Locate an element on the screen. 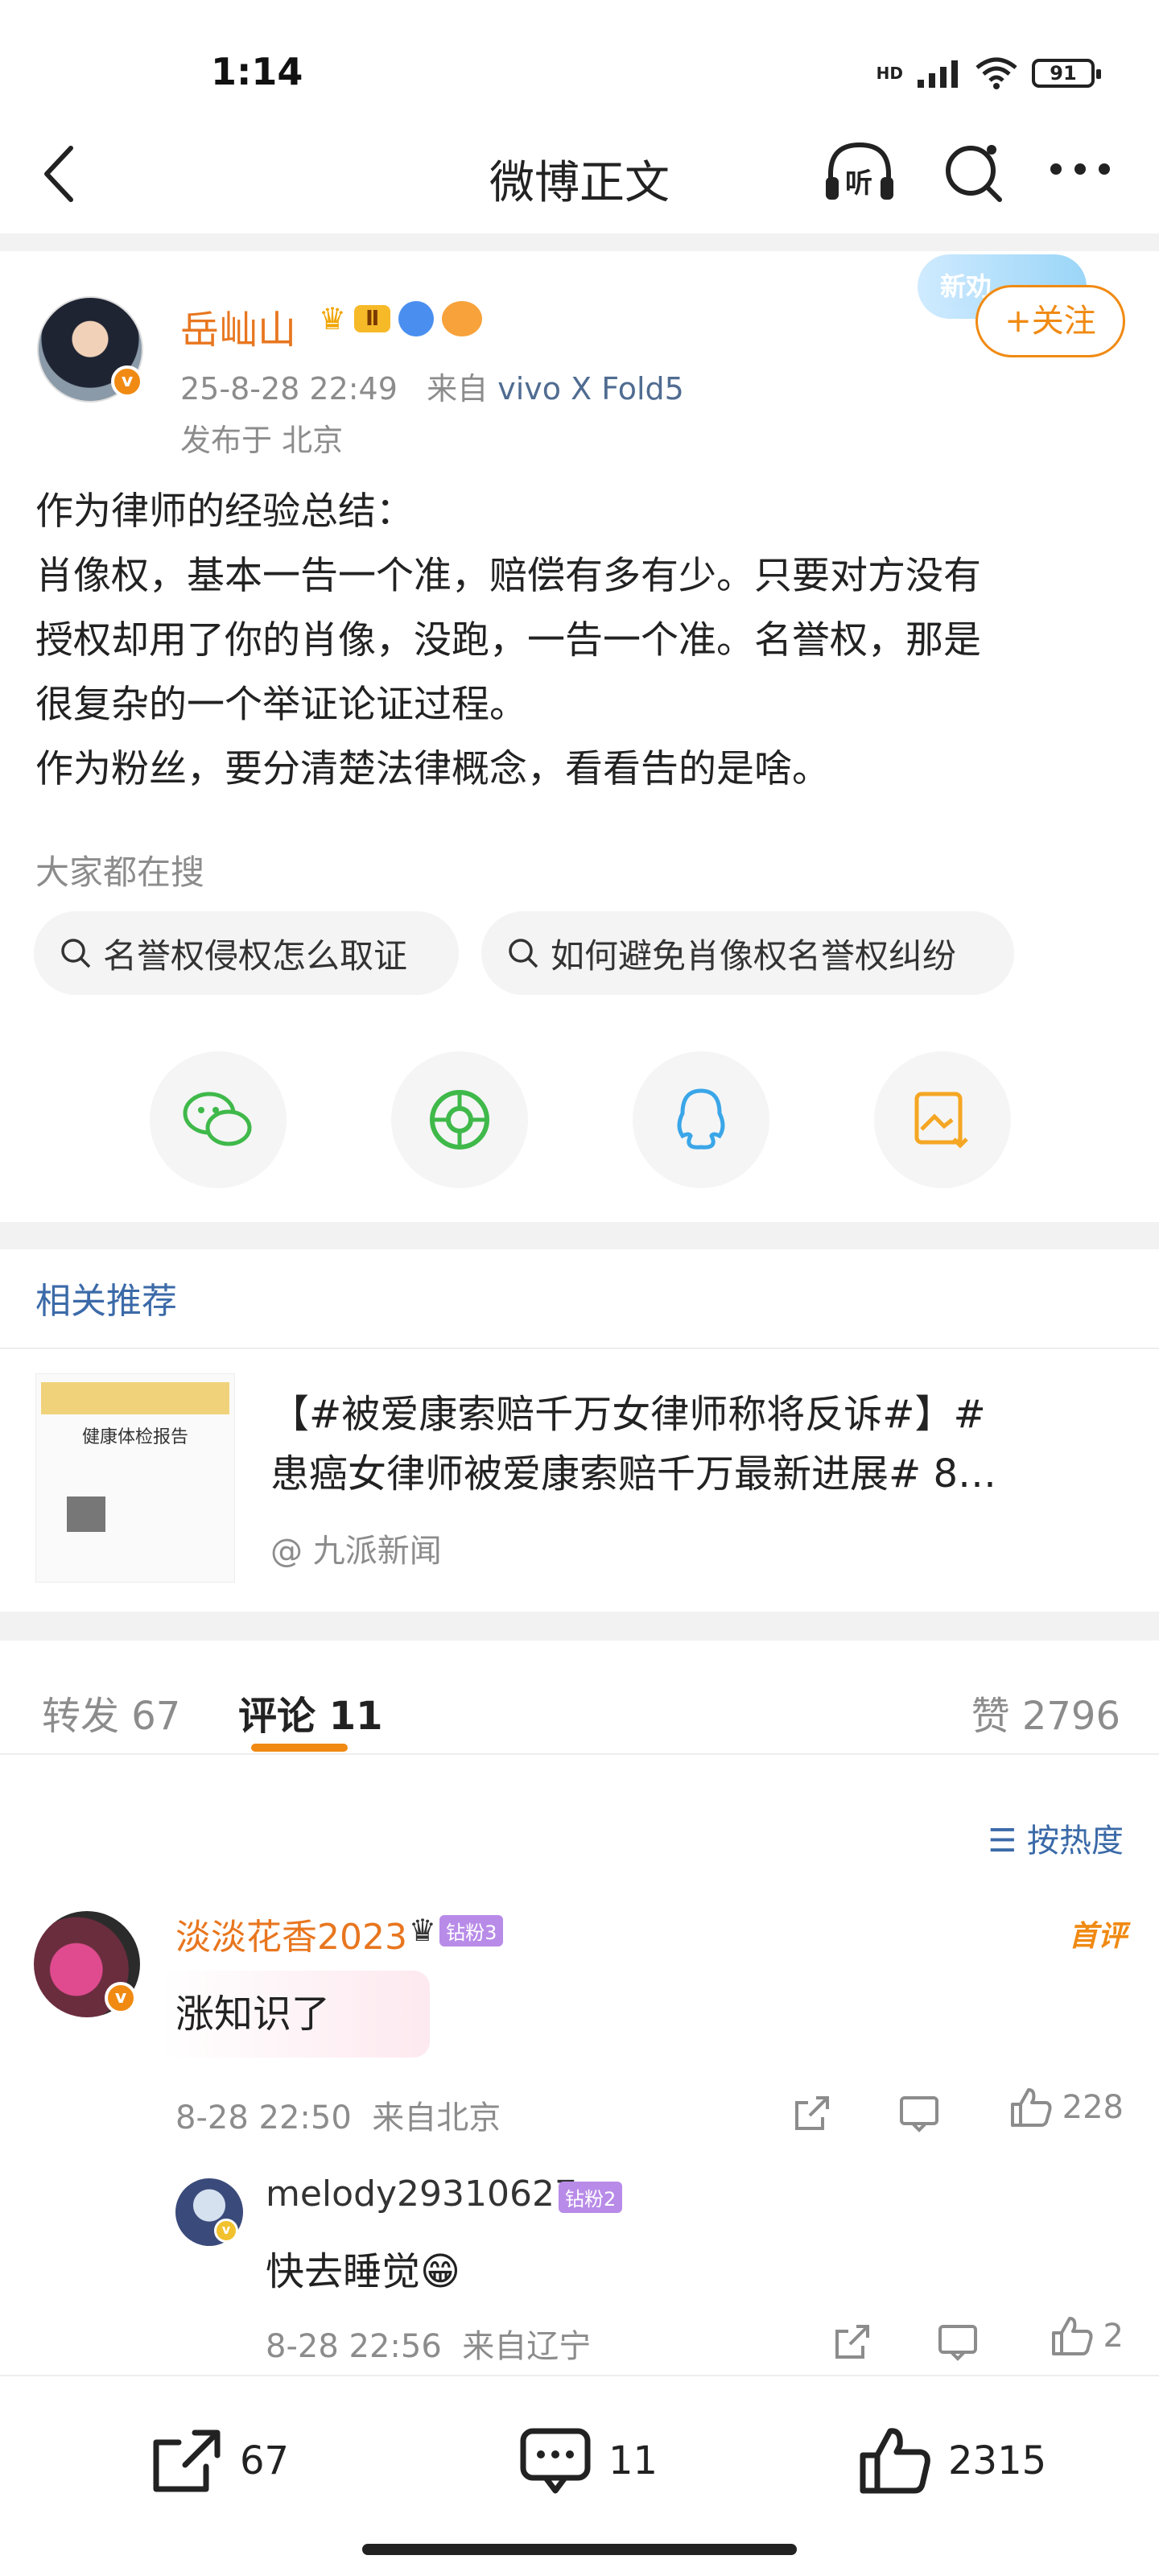 The height and width of the screenshot is (2576, 1159). listen-button: 听 is located at coordinates (859, 173).